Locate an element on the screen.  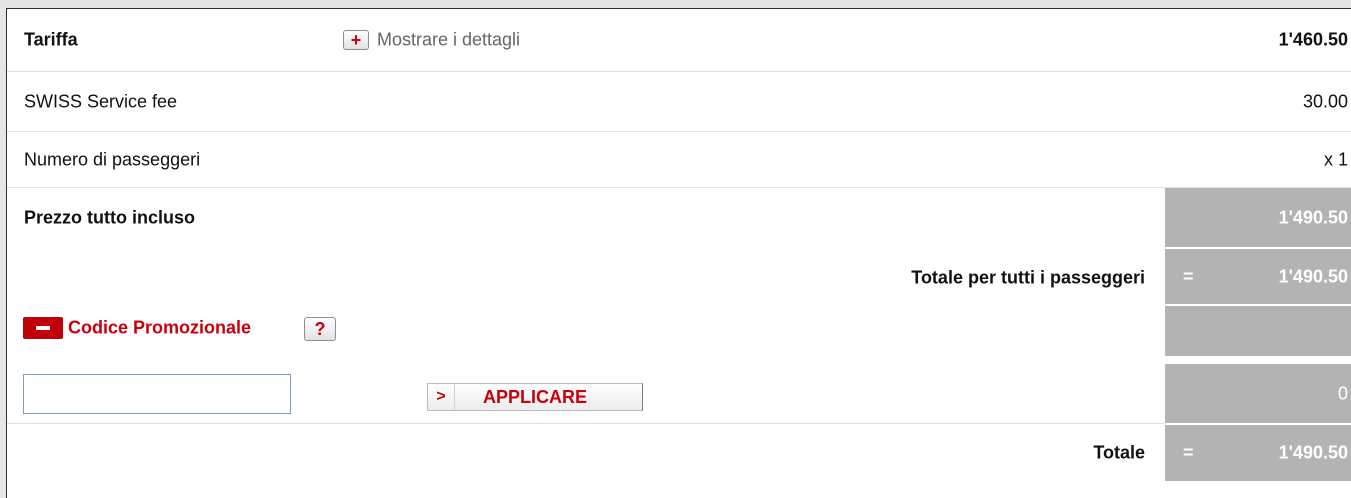
expand-details-button: + is located at coordinates (356, 40).